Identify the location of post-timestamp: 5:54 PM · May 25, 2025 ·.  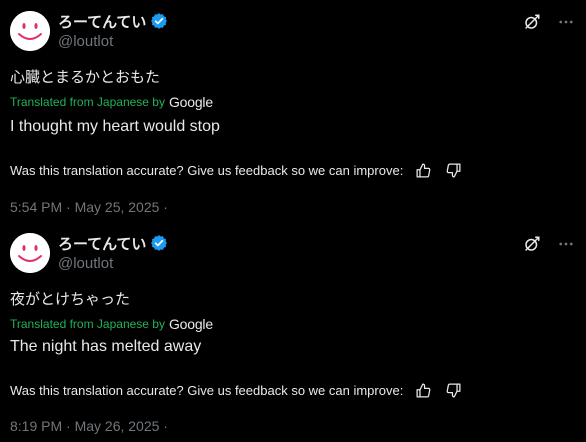
(89, 207).